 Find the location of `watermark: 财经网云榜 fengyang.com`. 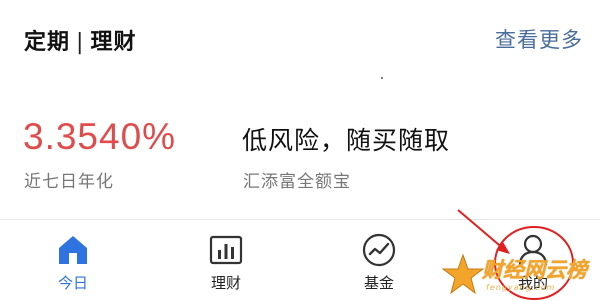

watermark: 财经网云榜 fengyang.com is located at coordinates (520, 276).